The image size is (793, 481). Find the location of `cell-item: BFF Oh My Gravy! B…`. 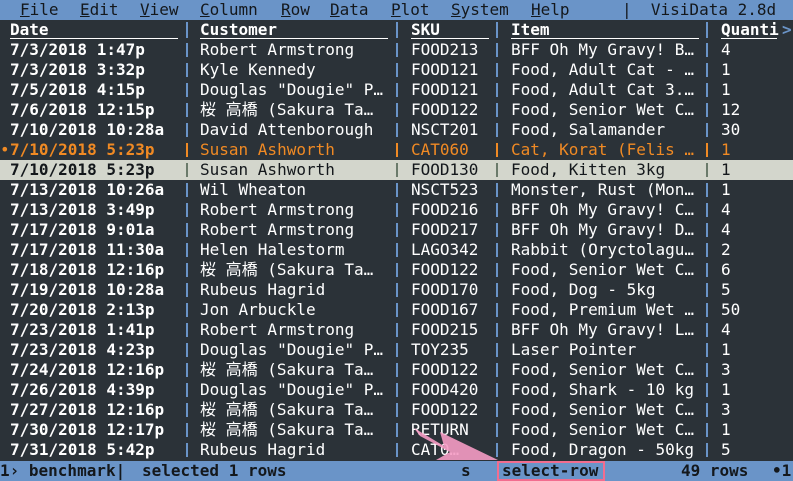

cell-item: BFF Oh My Gravy! B… is located at coordinates (607, 50).